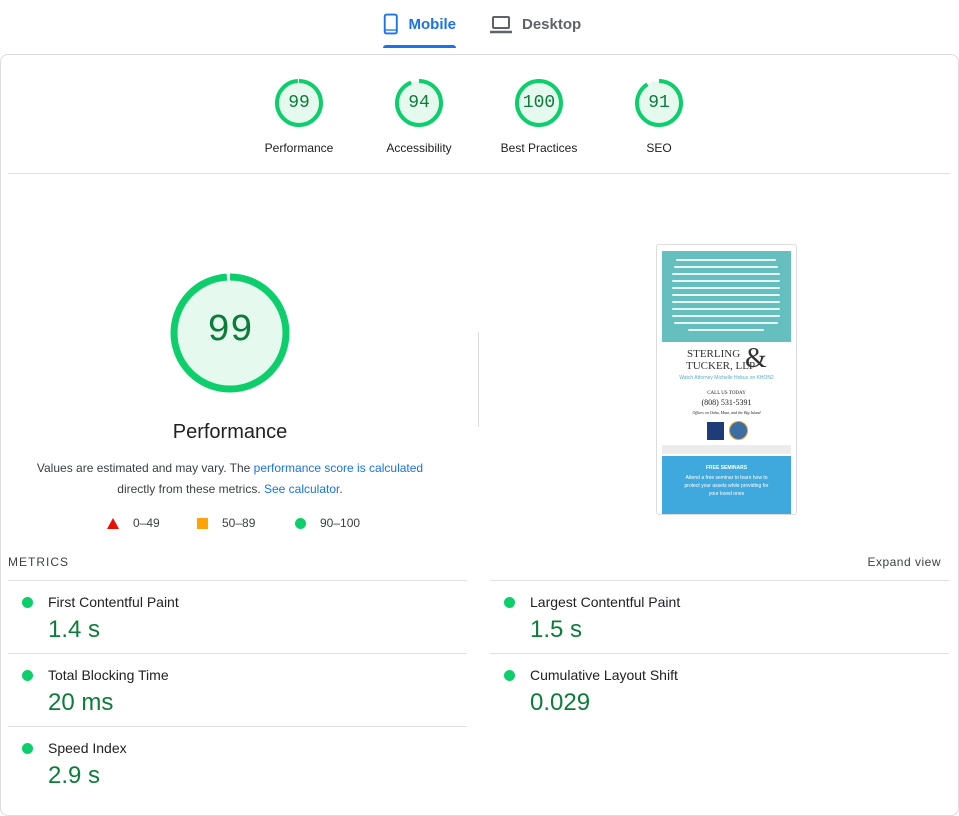  I want to click on divider, so click(479, 173).